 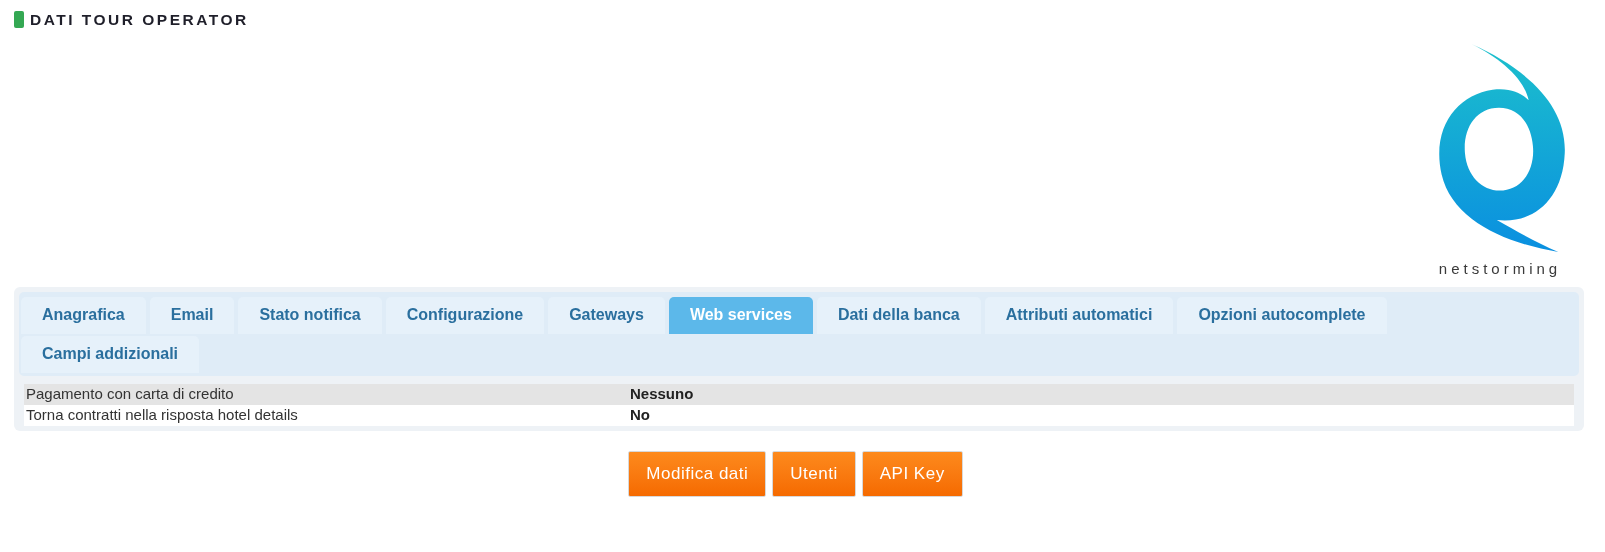 What do you see at coordinates (898, 315) in the screenshot?
I see `tab: Dati della banca` at bounding box center [898, 315].